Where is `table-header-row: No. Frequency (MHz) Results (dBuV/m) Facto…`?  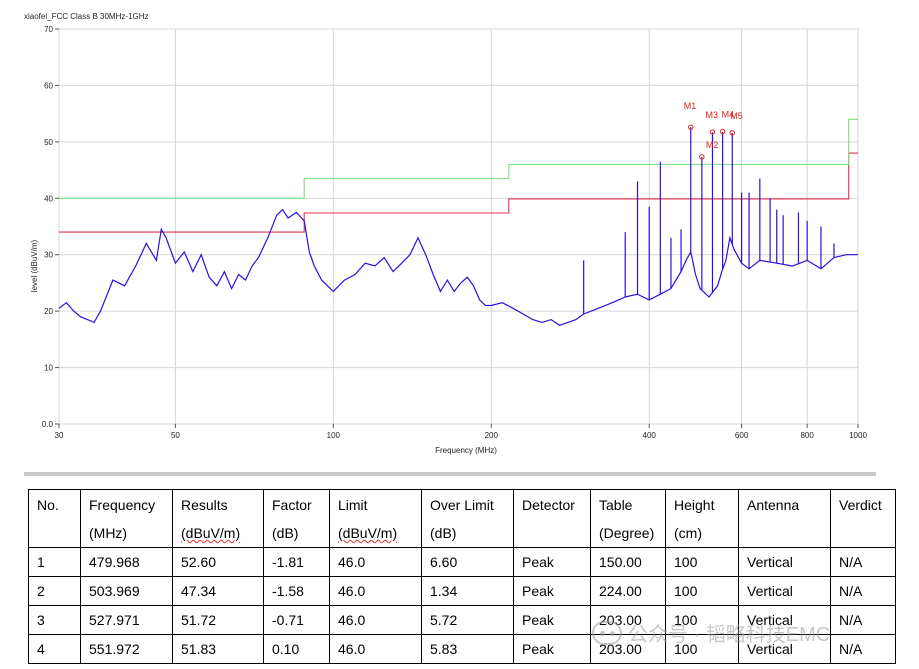
table-header-row: No. Frequency (MHz) Results (dBuV/m) Facto… is located at coordinates (462, 518).